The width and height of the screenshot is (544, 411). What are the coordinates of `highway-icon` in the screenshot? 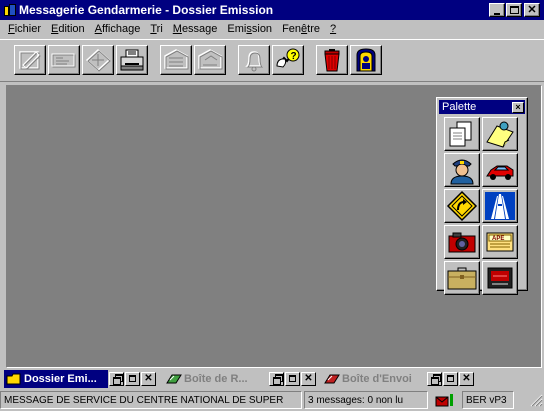 It's located at (500, 206).